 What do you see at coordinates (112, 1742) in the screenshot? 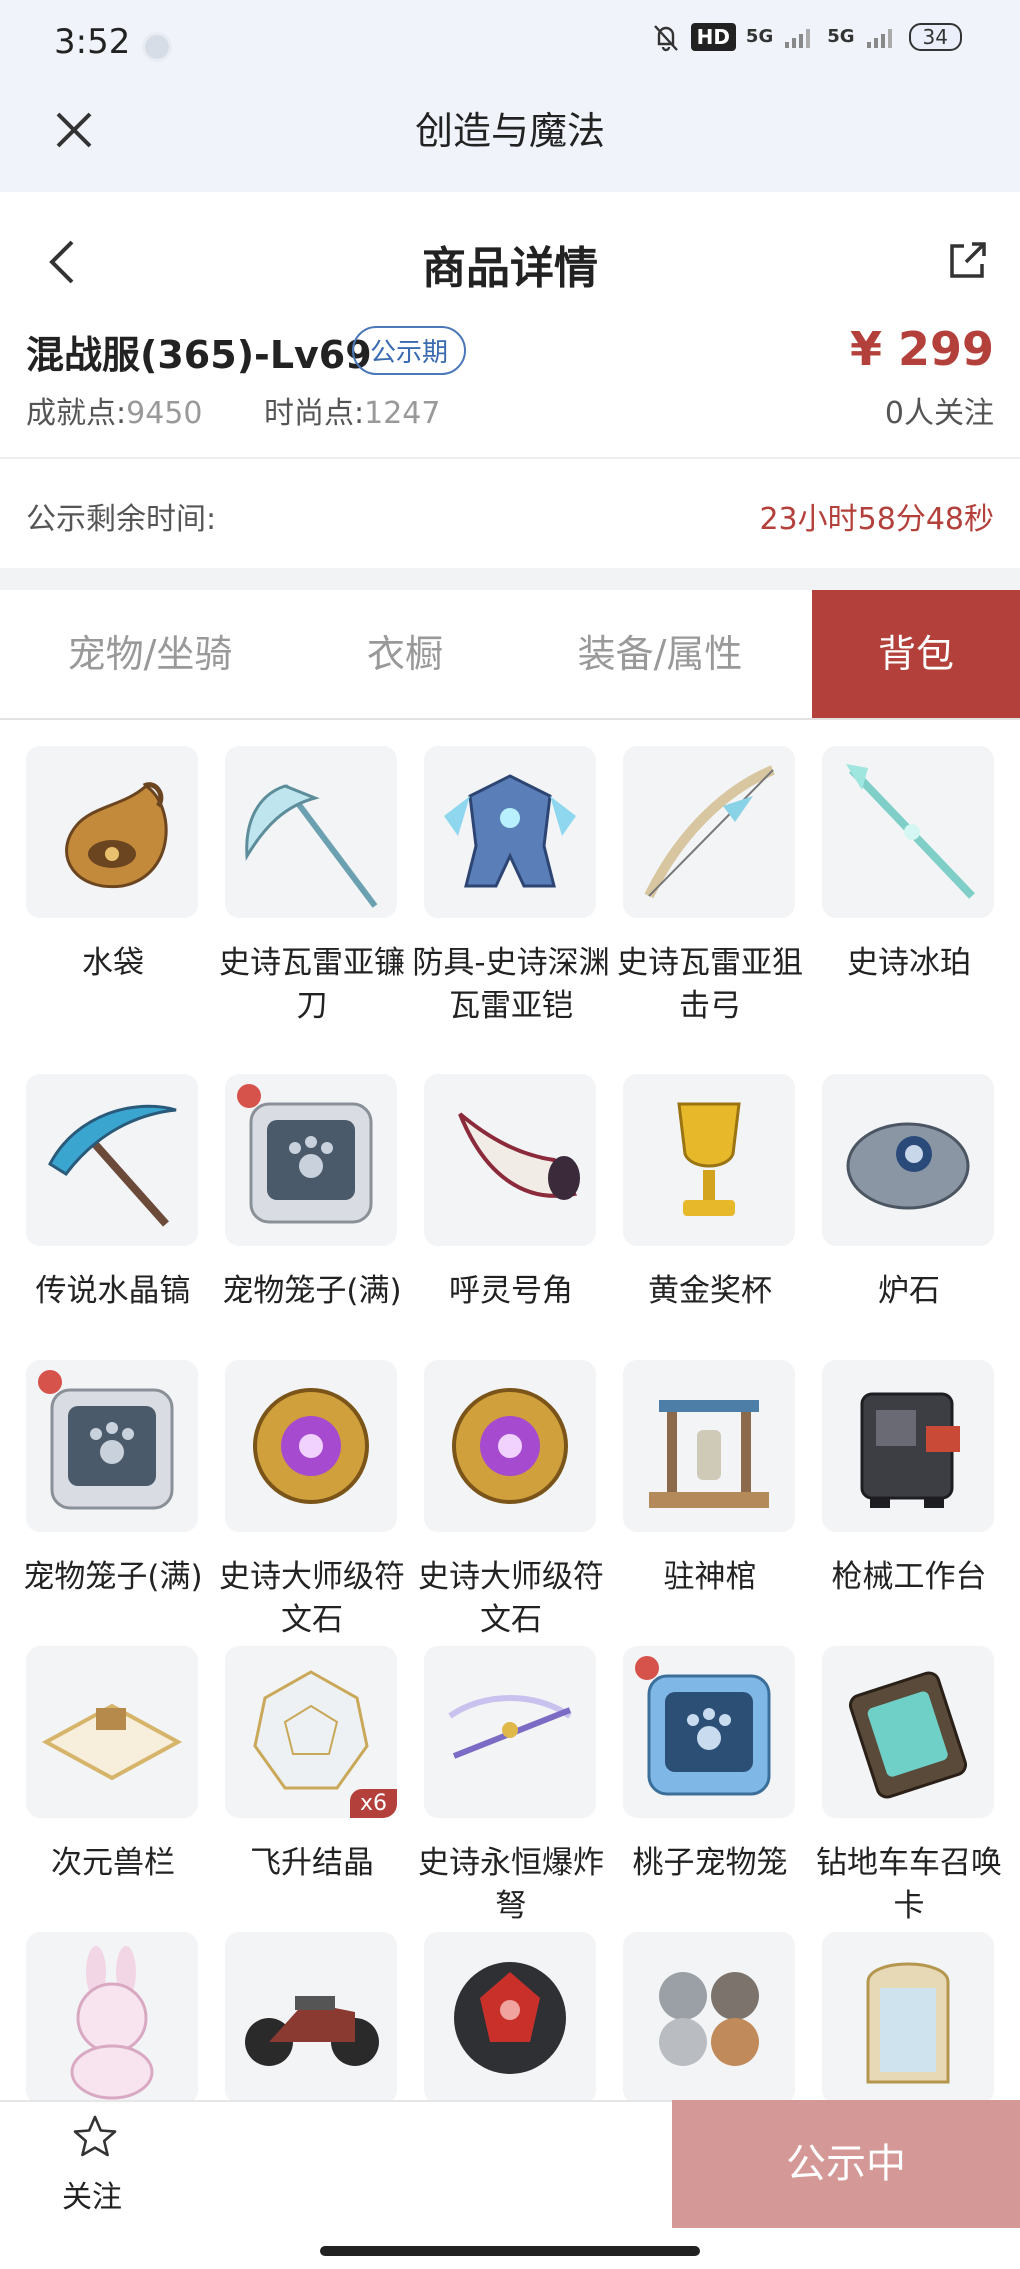
I see `fence-icon` at bounding box center [112, 1742].